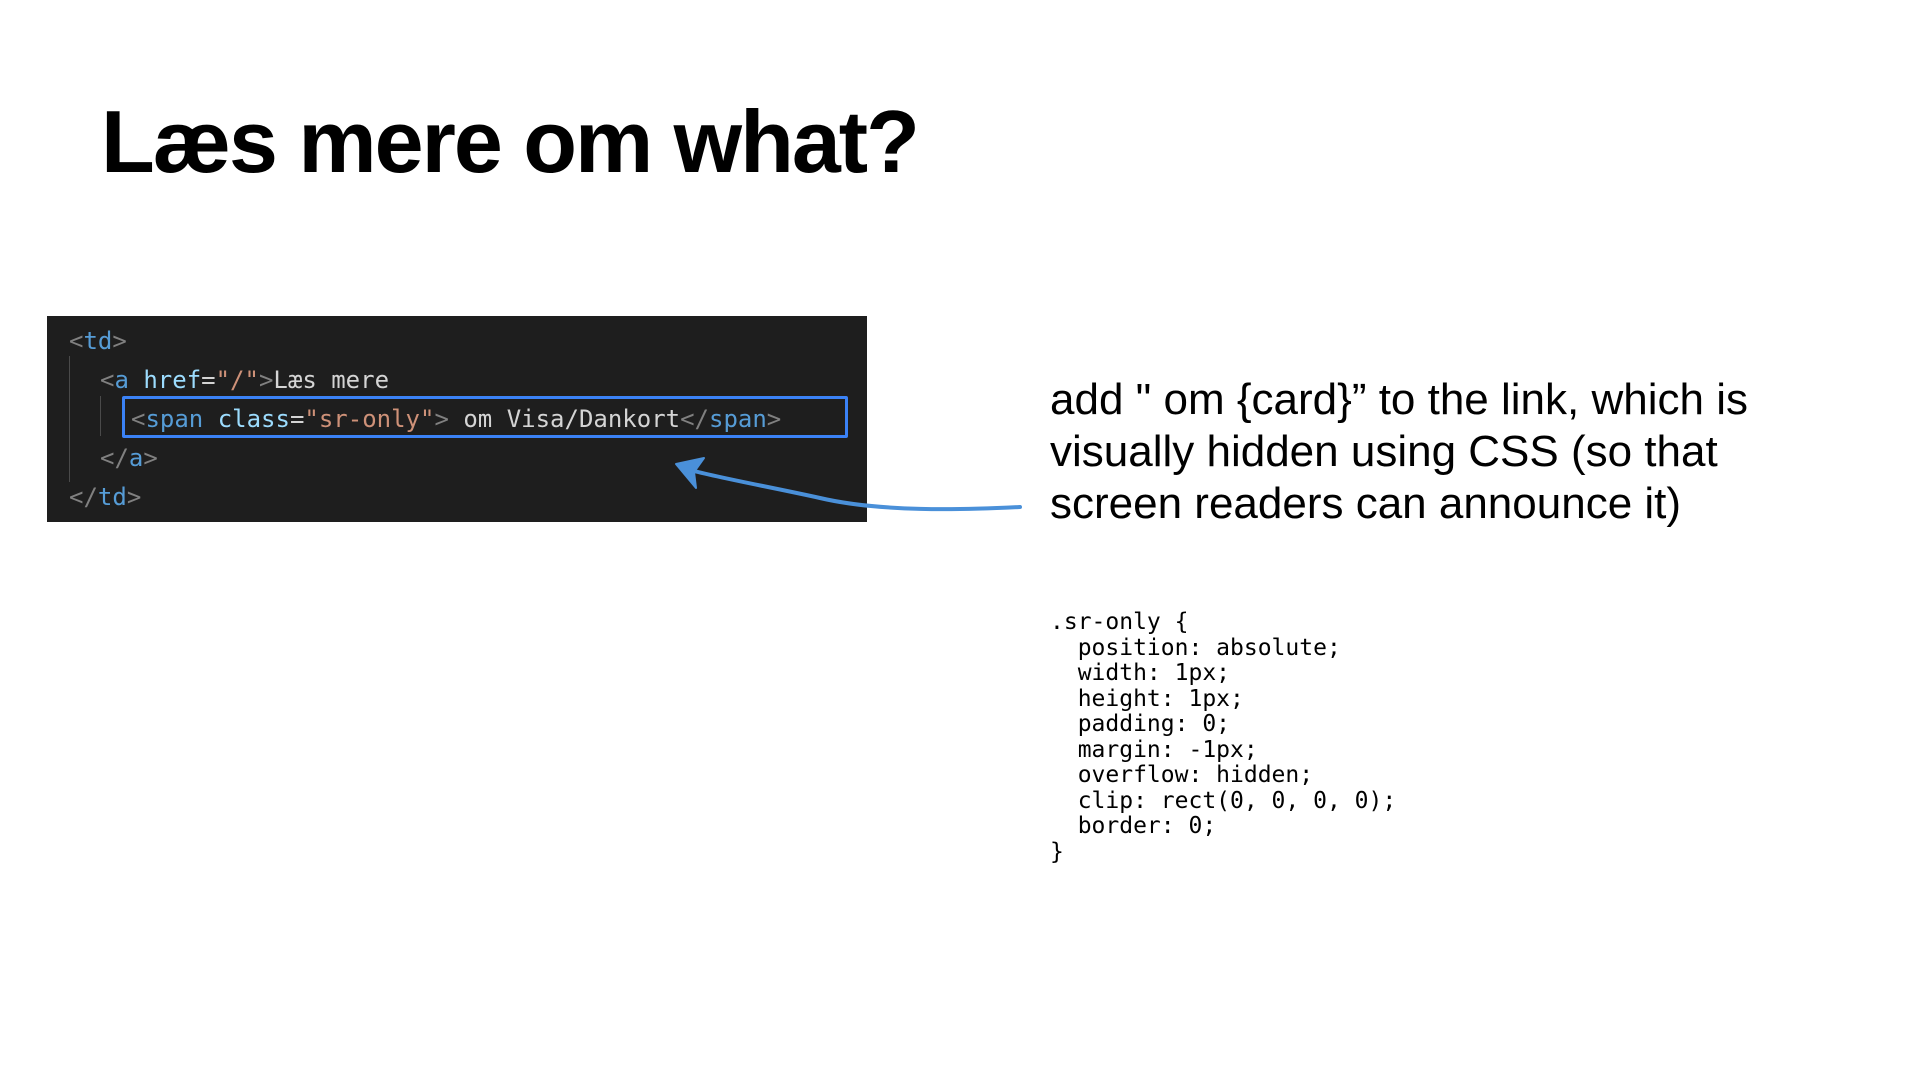  I want to click on code-token-str: "/", so click(237, 380).